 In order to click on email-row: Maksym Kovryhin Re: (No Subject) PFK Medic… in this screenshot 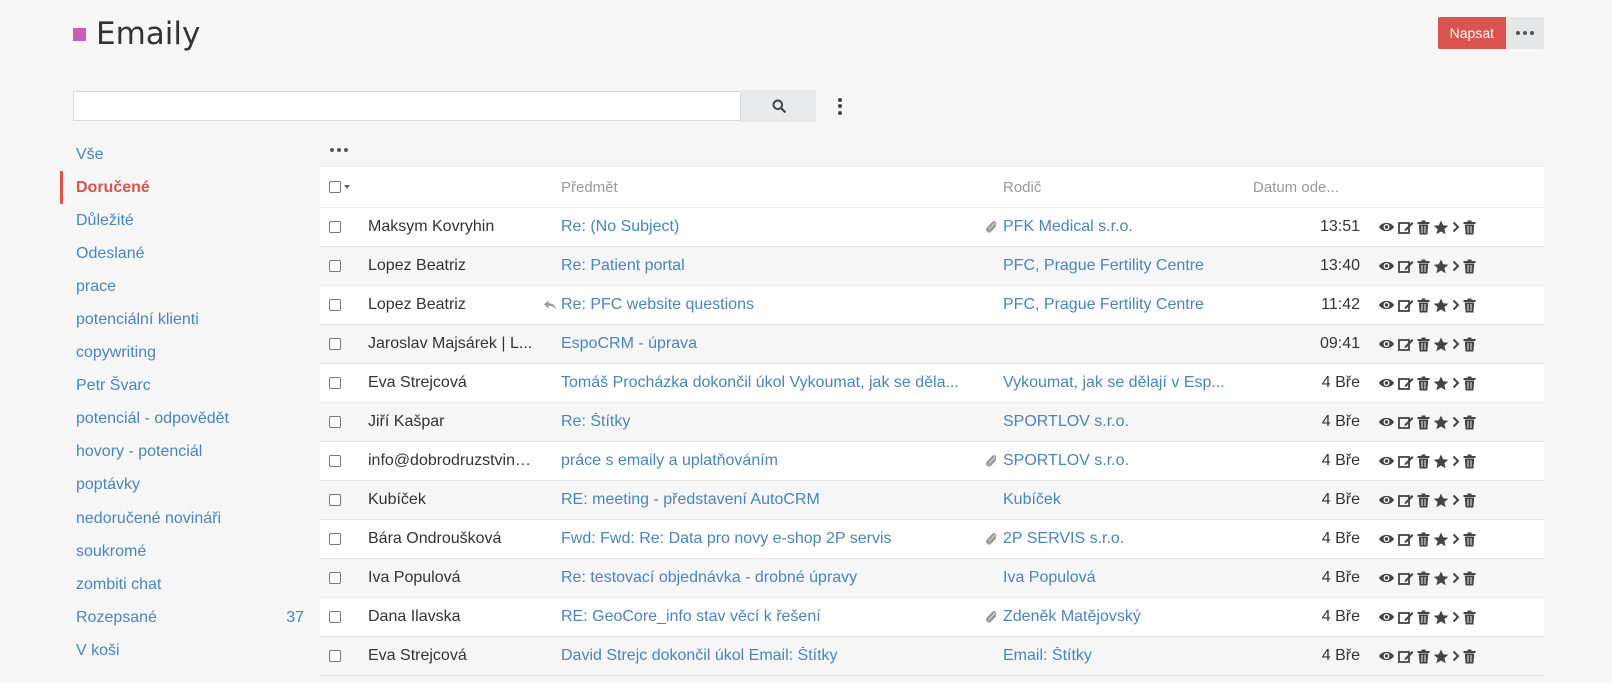, I will do `click(932, 227)`.